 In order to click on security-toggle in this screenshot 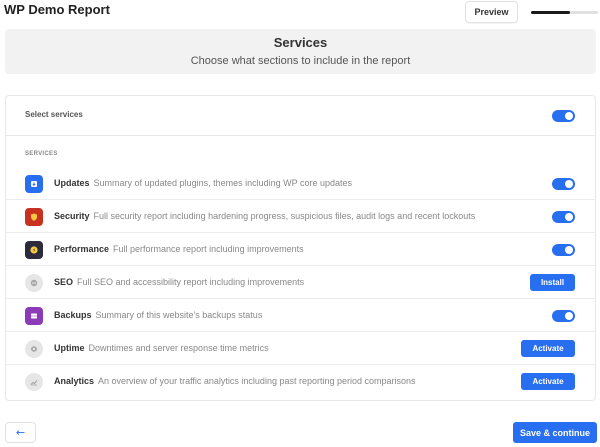, I will do `click(563, 217)`.